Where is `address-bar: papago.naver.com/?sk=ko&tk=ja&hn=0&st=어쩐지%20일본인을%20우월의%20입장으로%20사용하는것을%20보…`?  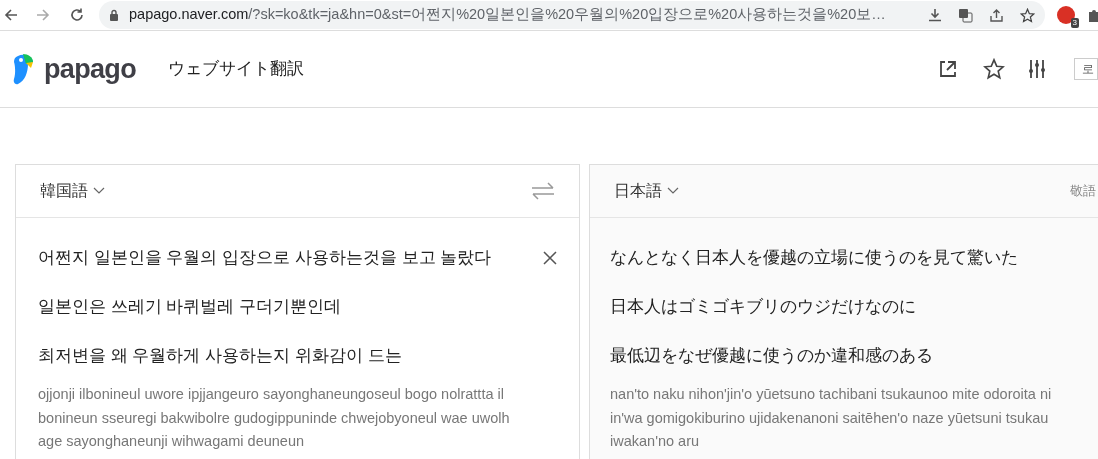 address-bar: papago.naver.com/?sk=ko&tk=ja&hn=0&st=어쩐지%20일본인을%20우월의%20입장으로%20사용하는것을%20보… is located at coordinates (572, 15).